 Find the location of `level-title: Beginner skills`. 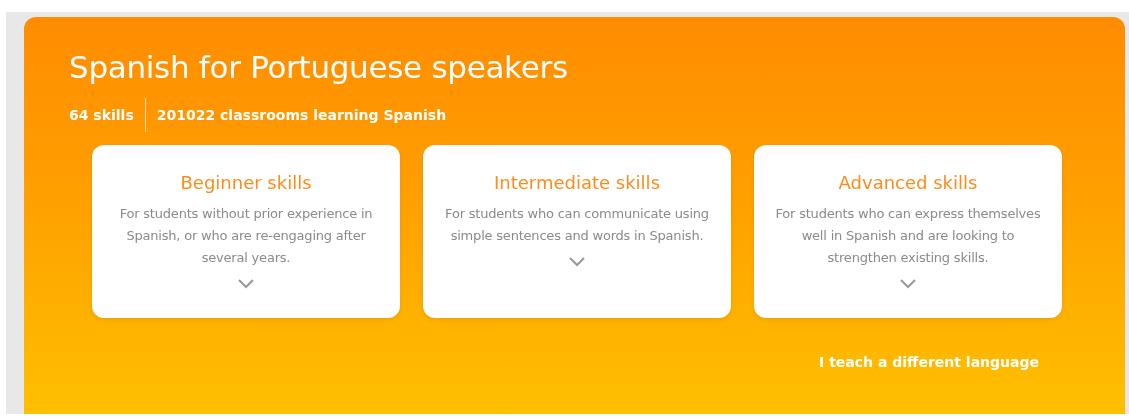

level-title: Beginner skills is located at coordinates (246, 183).